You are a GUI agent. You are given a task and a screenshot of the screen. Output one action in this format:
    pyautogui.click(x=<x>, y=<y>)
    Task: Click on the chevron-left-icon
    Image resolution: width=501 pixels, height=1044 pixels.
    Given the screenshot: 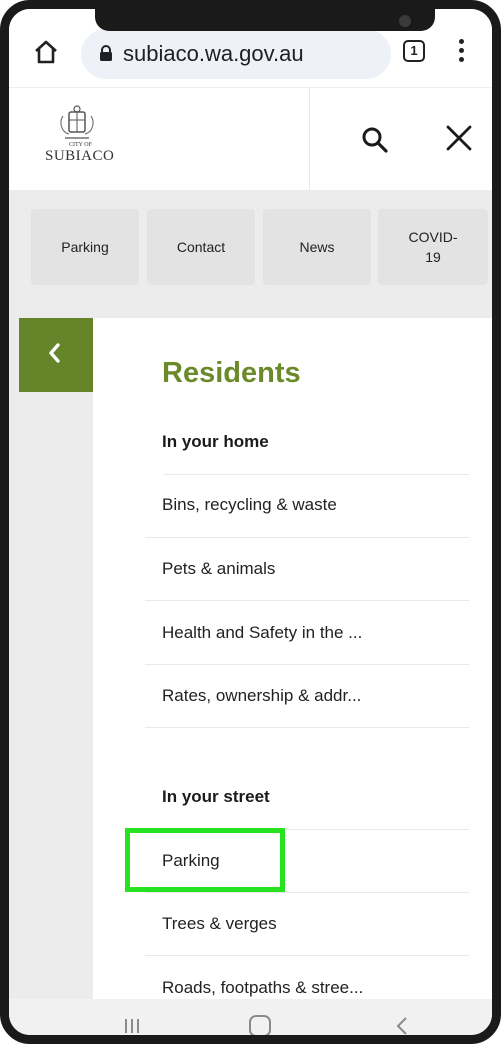 What is the action you would take?
    pyautogui.click(x=54, y=353)
    